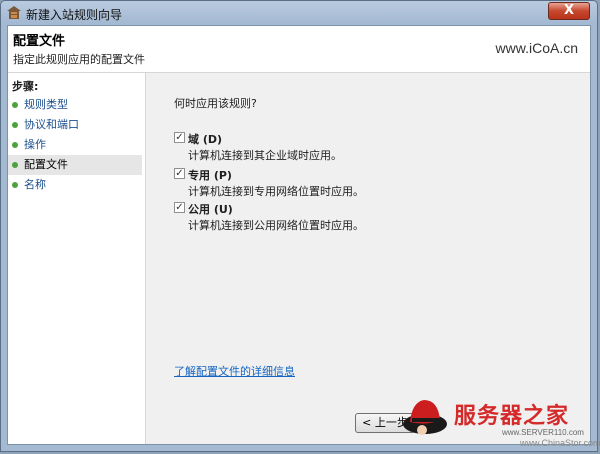  What do you see at coordinates (205, 139) in the screenshot?
I see `domain-label: 域 (D)` at bounding box center [205, 139].